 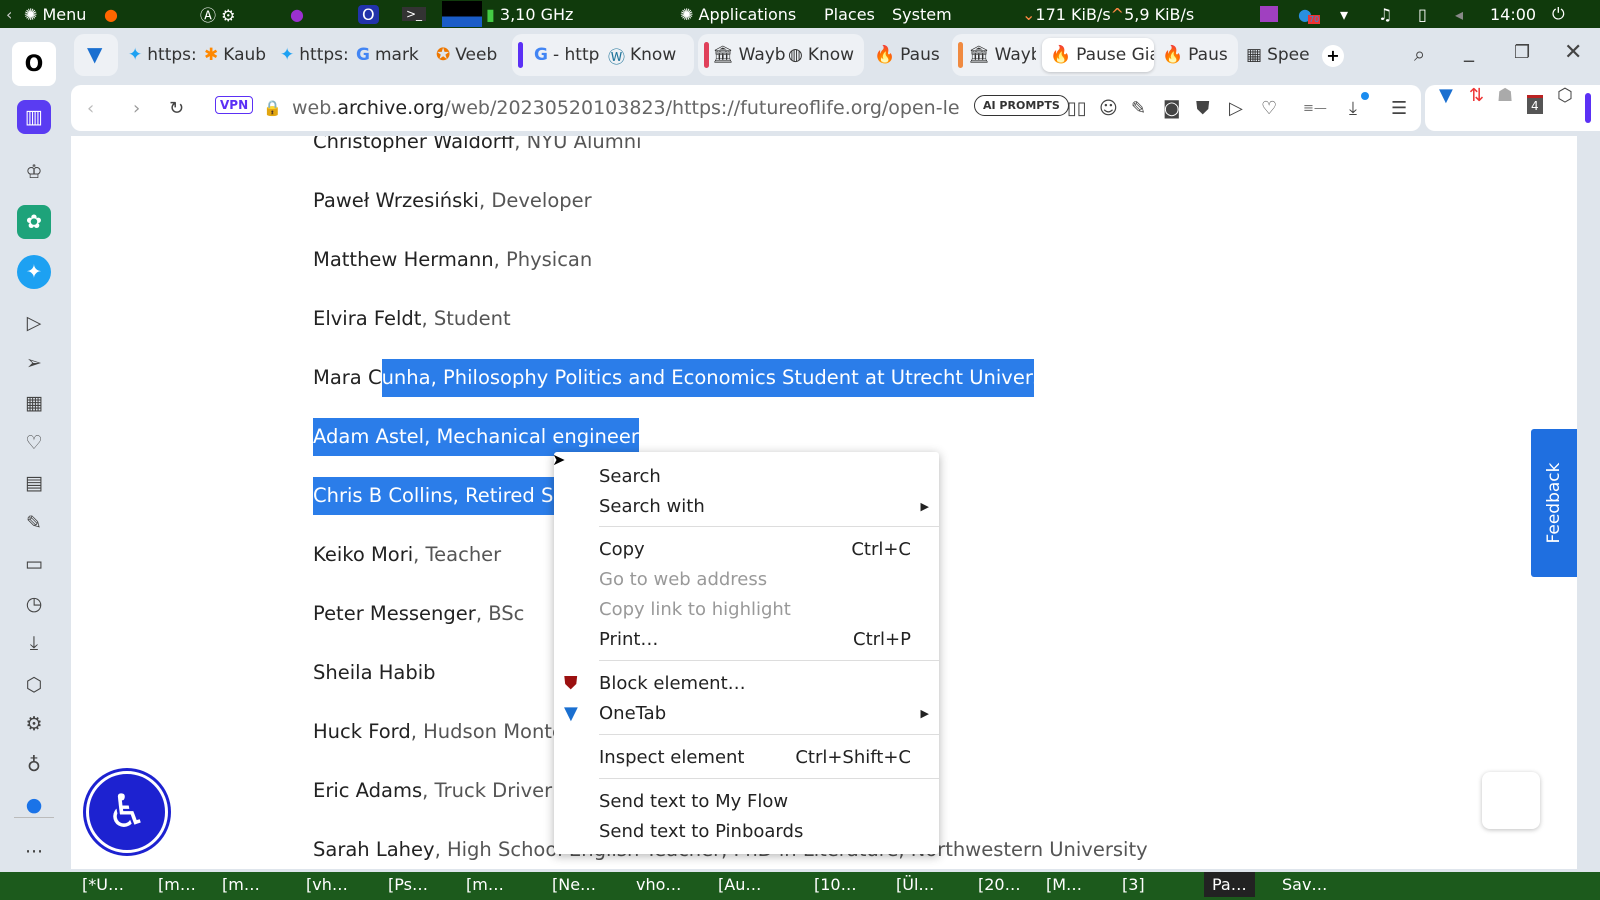 I want to click on forward-button: ›, so click(x=136, y=108).